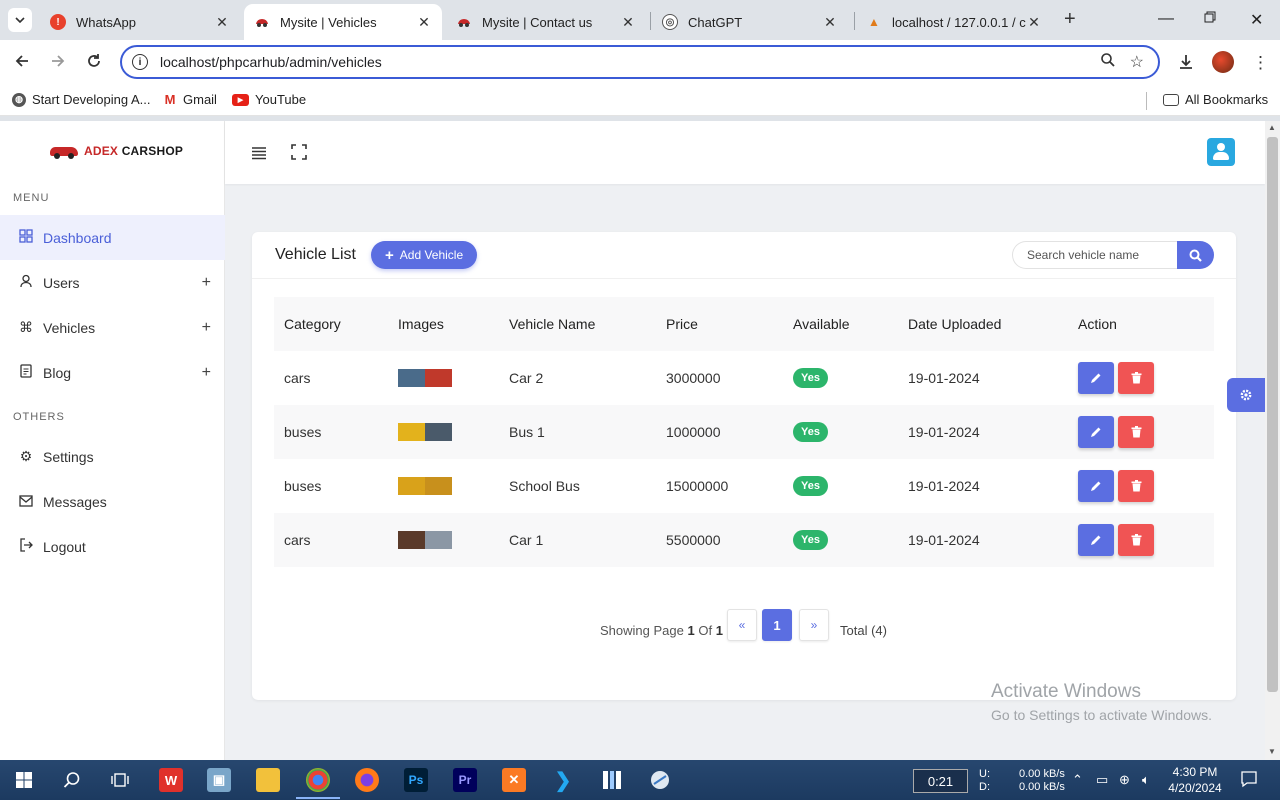  I want to click on prev-page-button: «, so click(742, 625).